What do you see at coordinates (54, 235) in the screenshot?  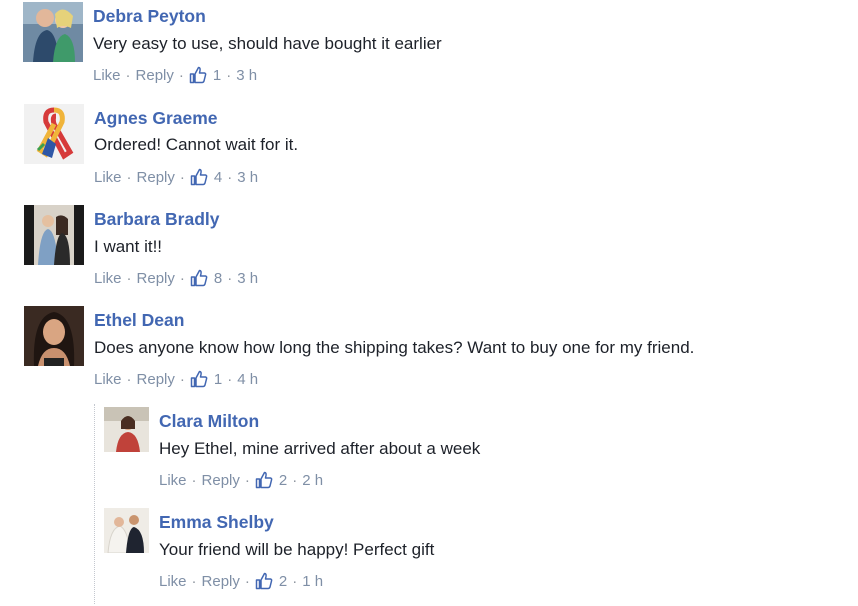 I see `avatar-barbara-bradly` at bounding box center [54, 235].